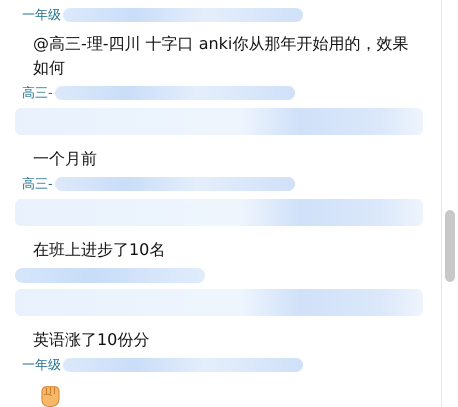 This screenshot has height=407, width=458. What do you see at coordinates (449, 203) in the screenshot?
I see `scrollbar` at bounding box center [449, 203].